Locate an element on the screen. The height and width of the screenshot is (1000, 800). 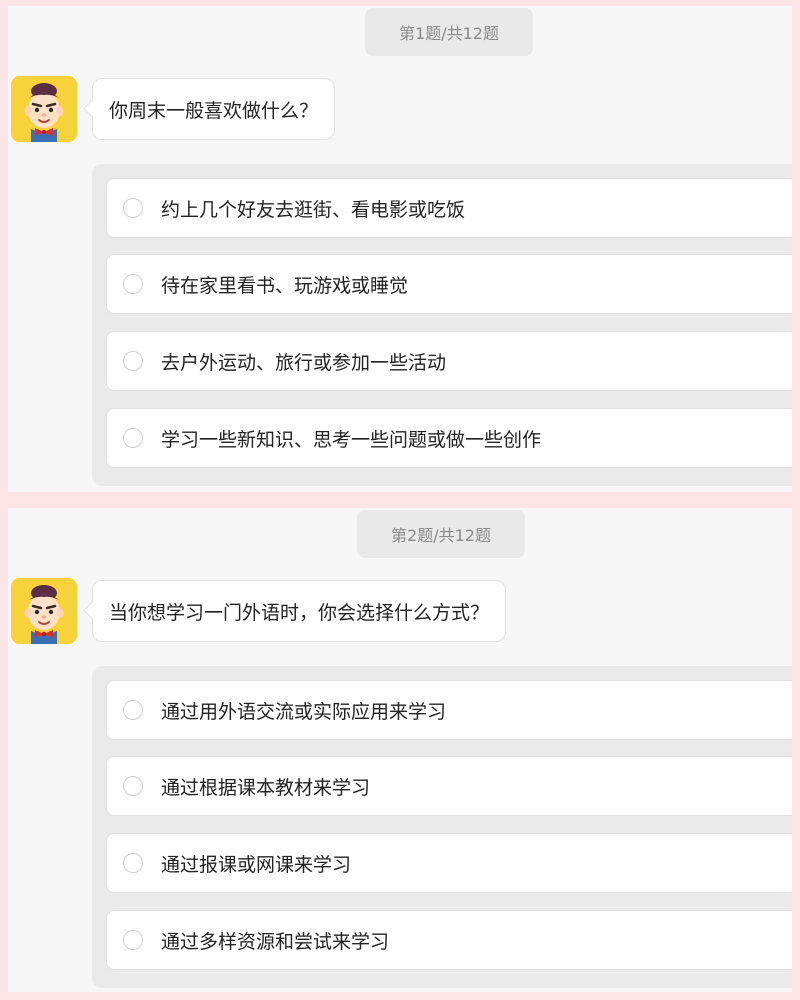
option-item: 通过用外语交流或实际应用来学习 is located at coordinates (449, 710).